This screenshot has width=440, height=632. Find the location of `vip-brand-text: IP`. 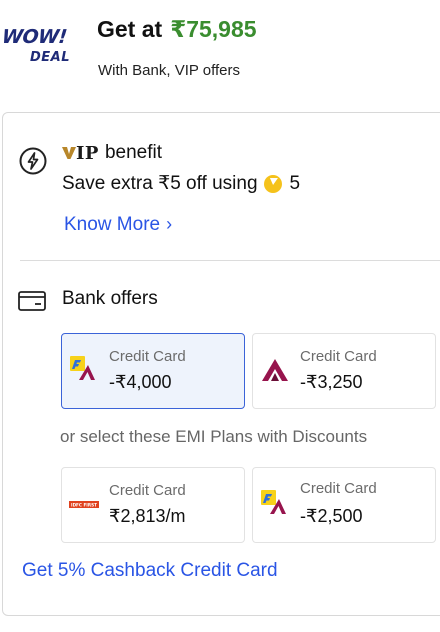

vip-brand-text: IP is located at coordinates (87, 153).